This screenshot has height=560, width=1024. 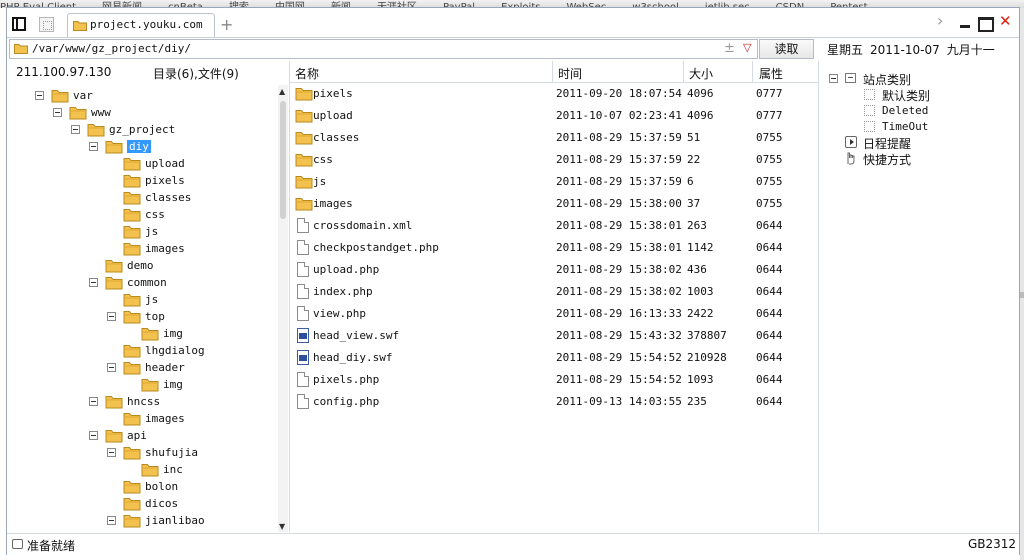 I want to click on file-name: checkpostandget.php, so click(x=376, y=247).